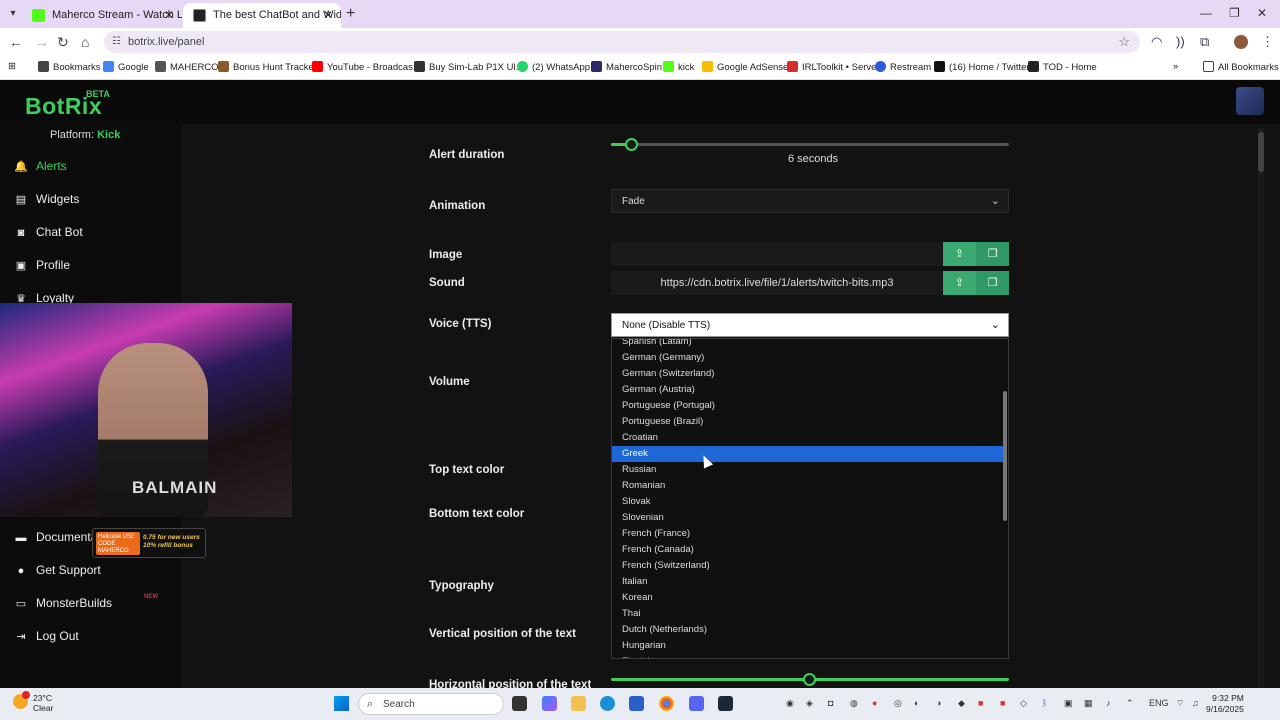 The image size is (1280, 720). What do you see at coordinates (745, 67) in the screenshot?
I see `bookmark-item: Google AdSense` at bounding box center [745, 67].